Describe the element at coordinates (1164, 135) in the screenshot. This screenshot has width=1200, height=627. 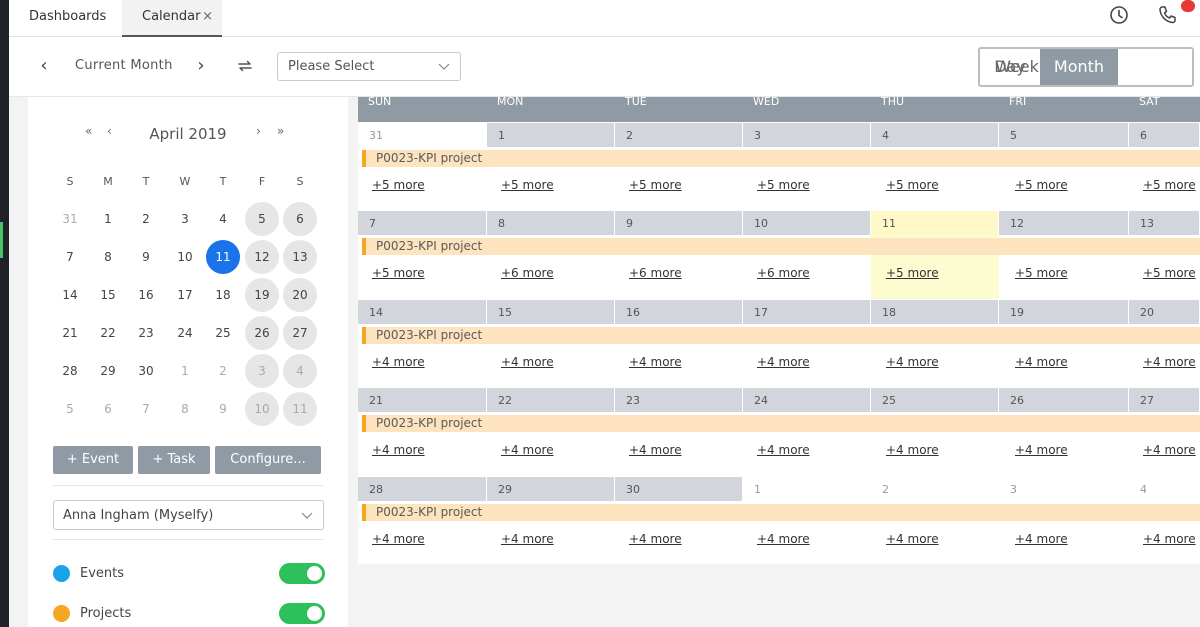
I see `day-number: 6` at that location.